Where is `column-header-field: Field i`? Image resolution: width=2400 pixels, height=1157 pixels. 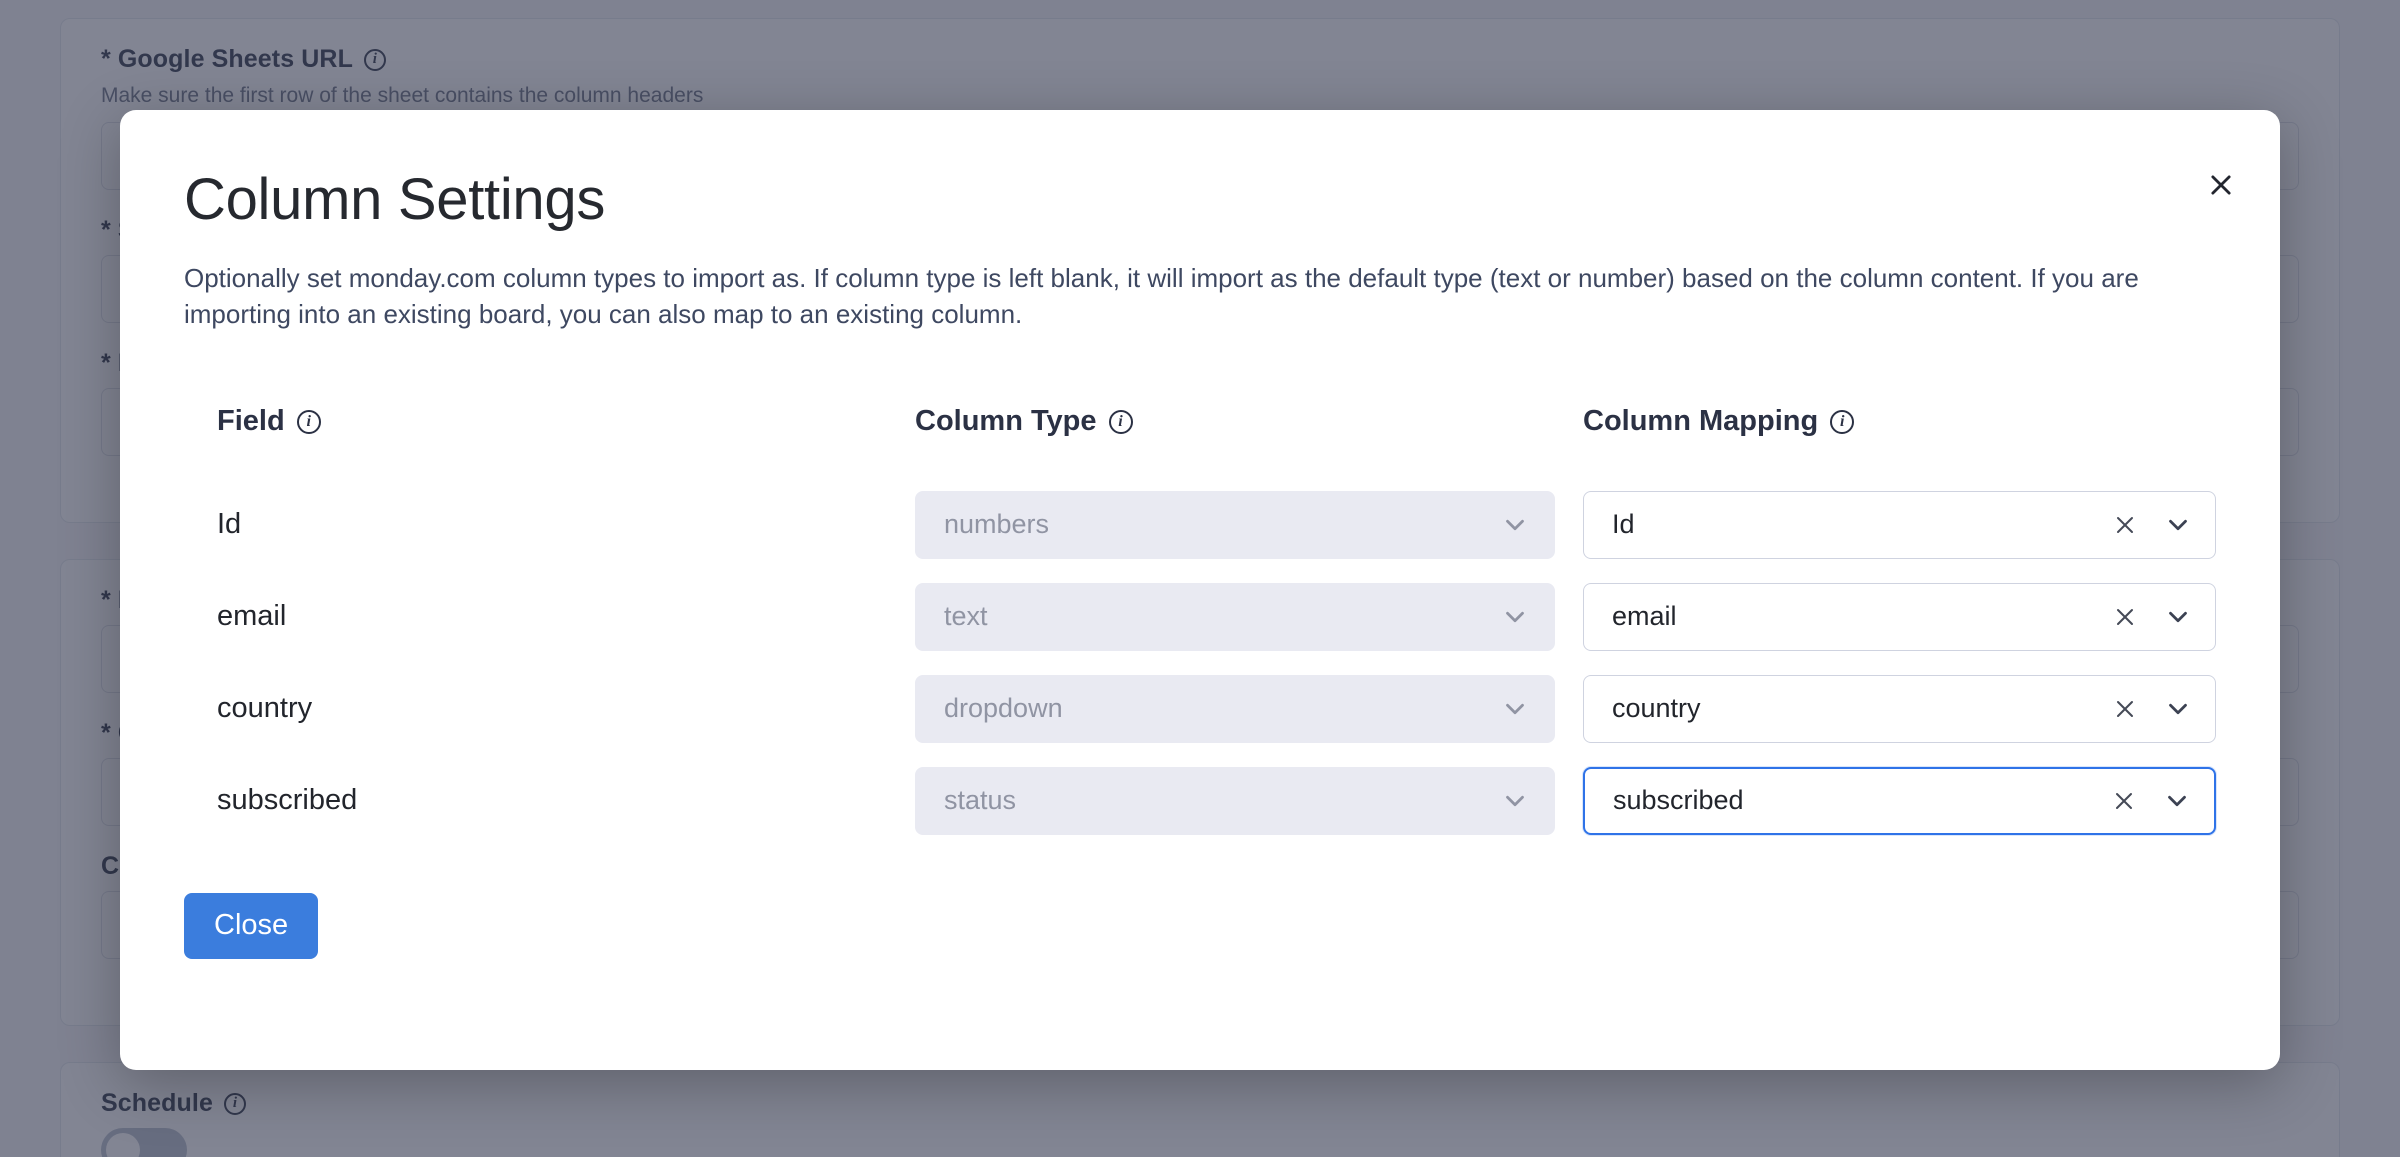
column-header-field: Field i is located at coordinates (552, 422).